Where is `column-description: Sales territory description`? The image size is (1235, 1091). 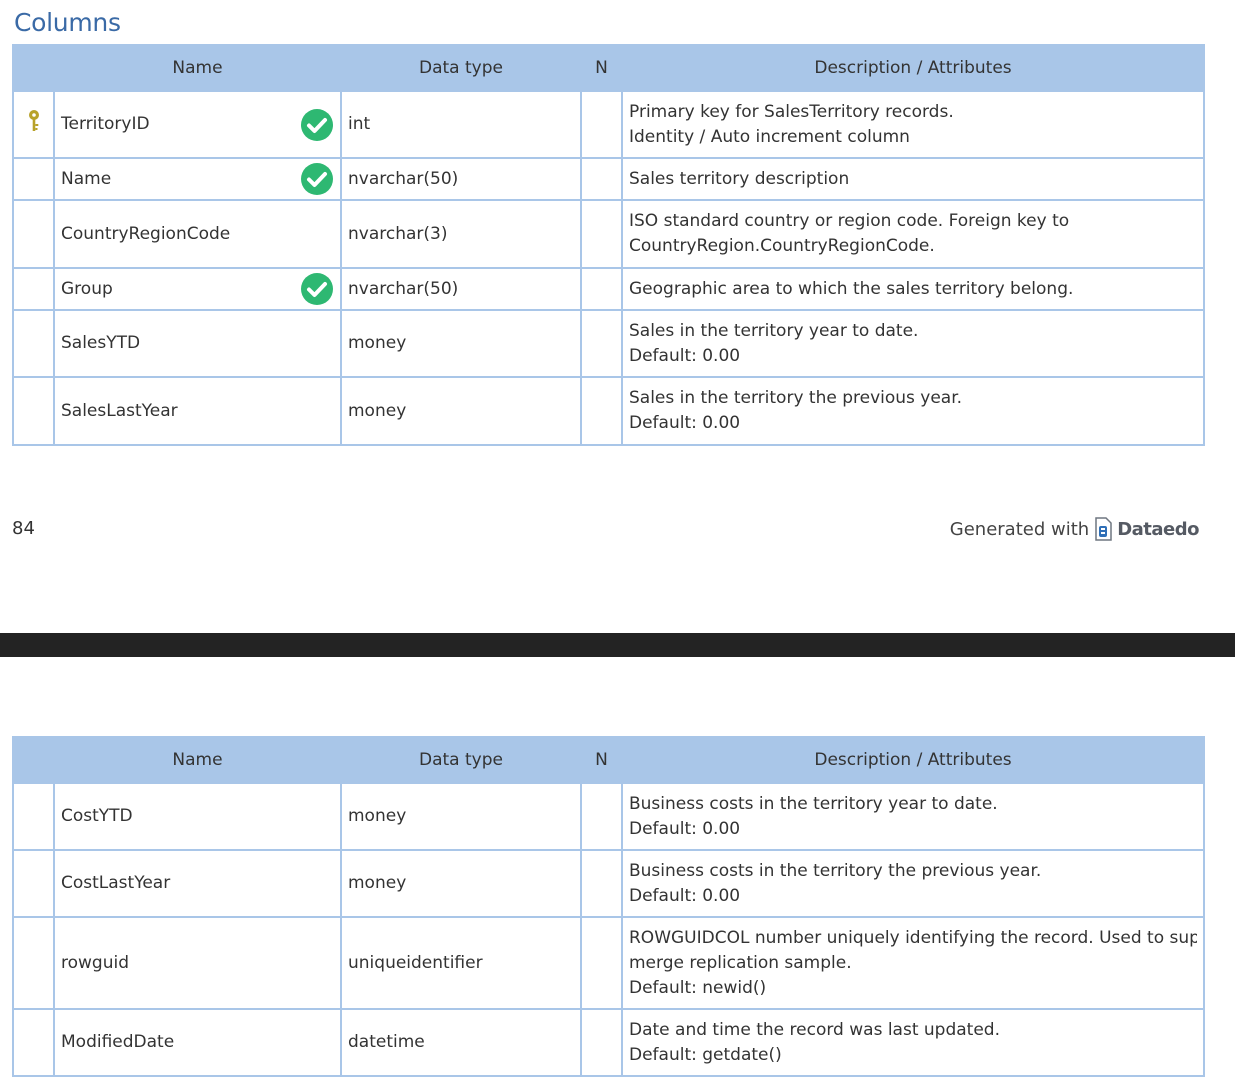 column-description: Sales territory description is located at coordinates (913, 179).